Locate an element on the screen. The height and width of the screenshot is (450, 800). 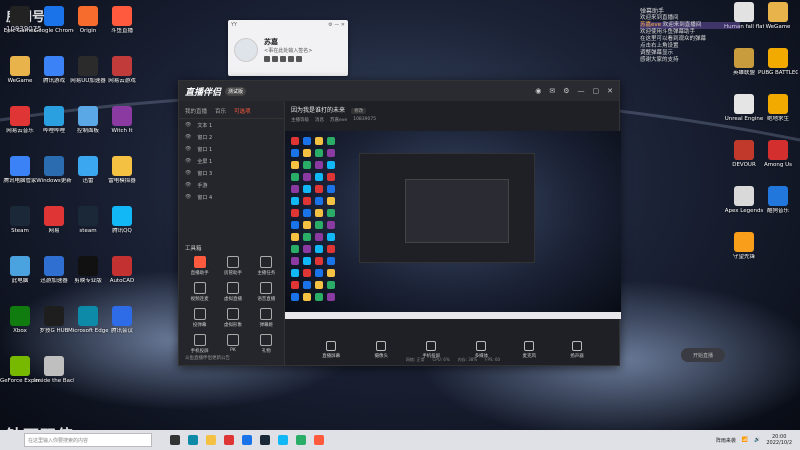
left-desktop-icon: Witch It is located at coordinates (122, 120).